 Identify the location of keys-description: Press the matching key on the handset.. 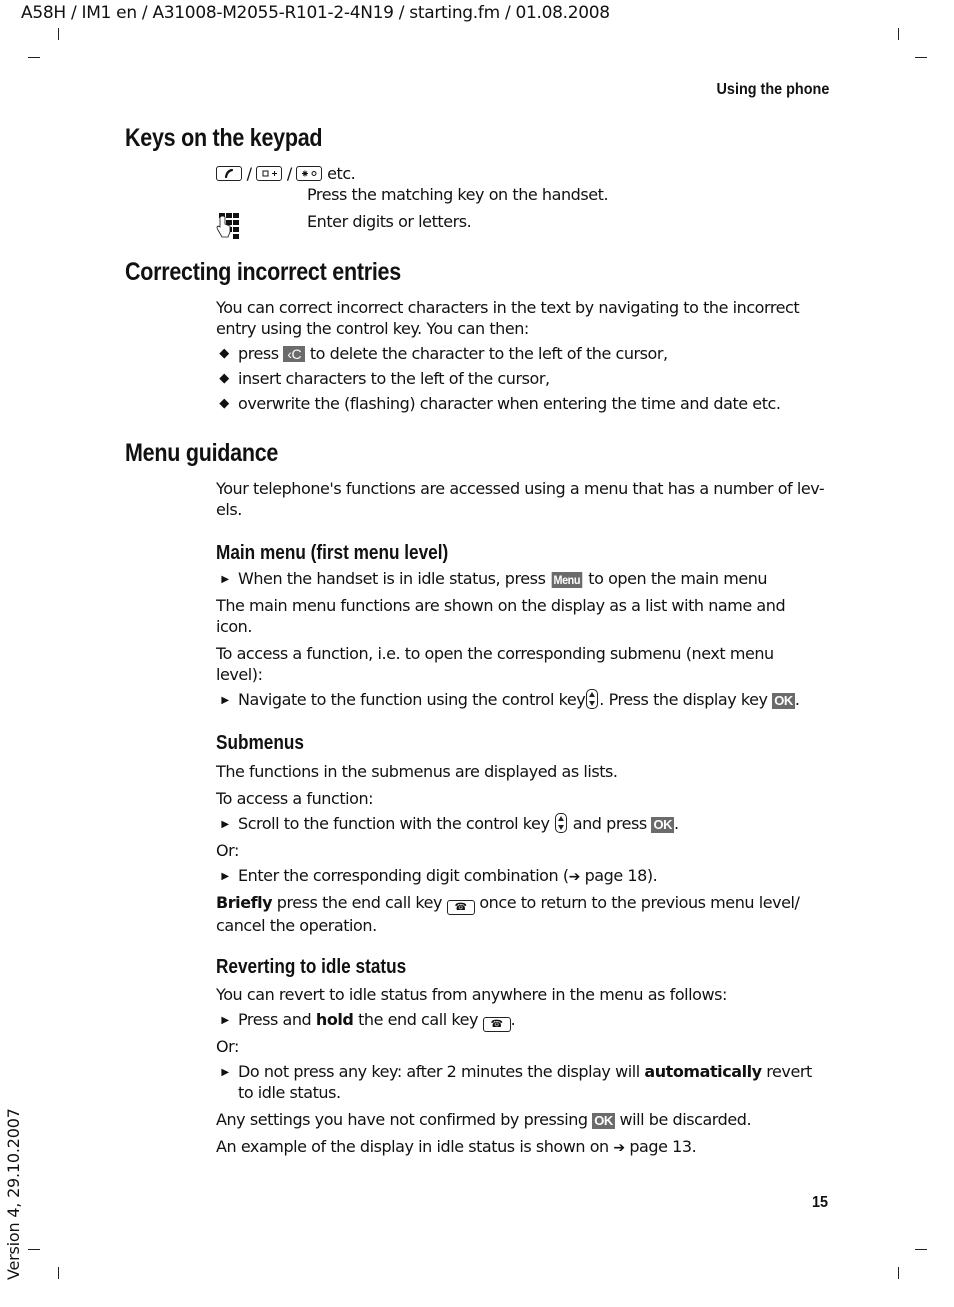
(458, 194).